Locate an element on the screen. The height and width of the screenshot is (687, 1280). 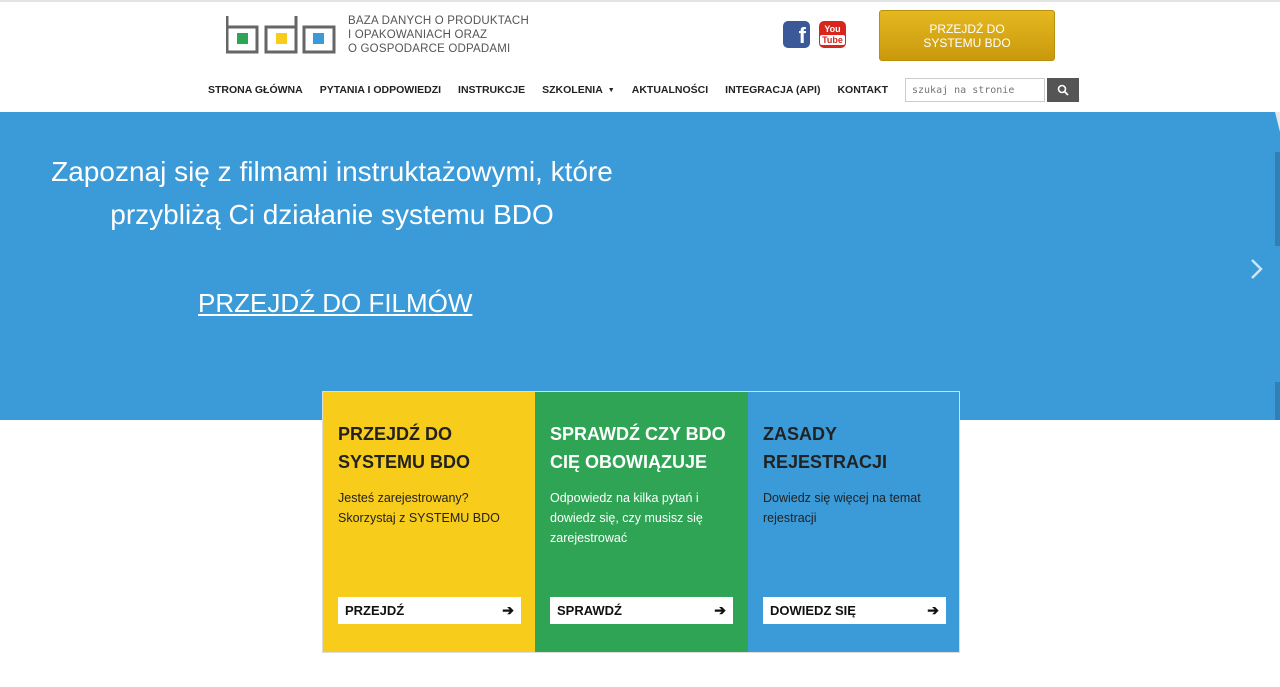
nav-label: STRONA GŁÓWNA is located at coordinates (255, 90).